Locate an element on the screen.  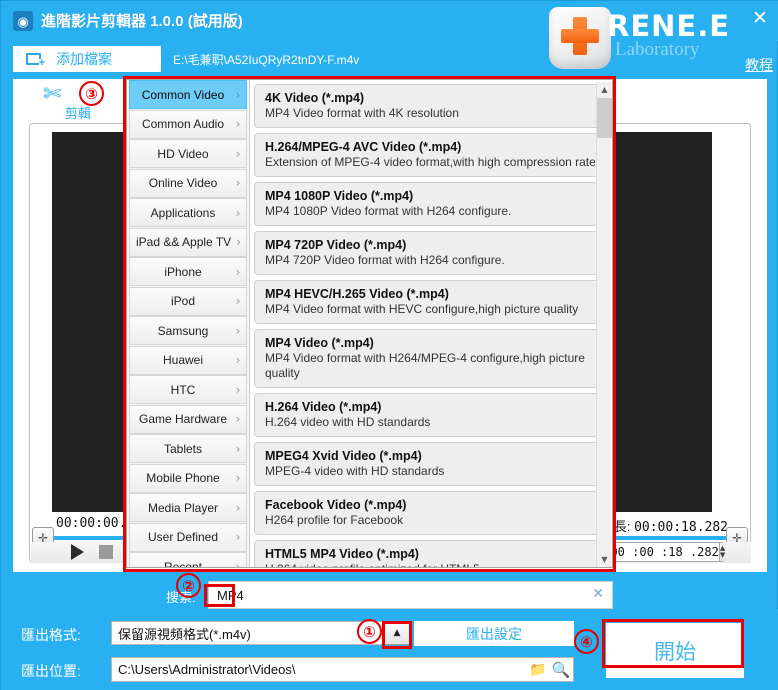
category-item: User Defined › is located at coordinates (188, 537).